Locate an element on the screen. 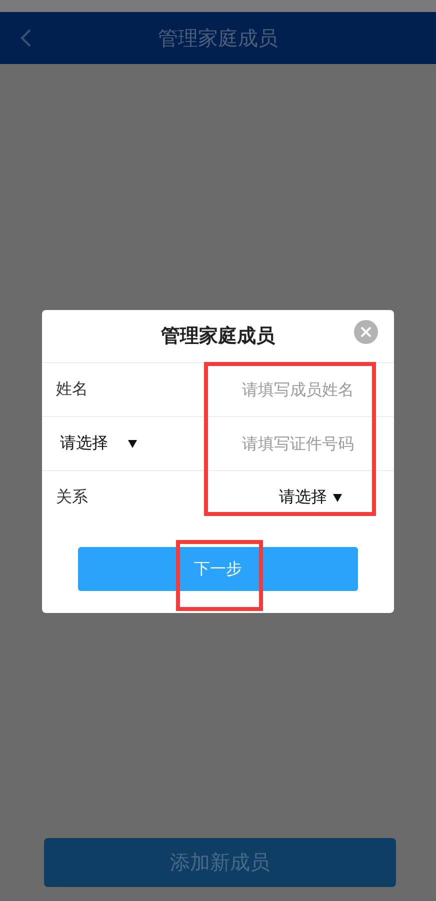 The width and height of the screenshot is (436, 901). page-title: 管理家庭成员 is located at coordinates (218, 38).